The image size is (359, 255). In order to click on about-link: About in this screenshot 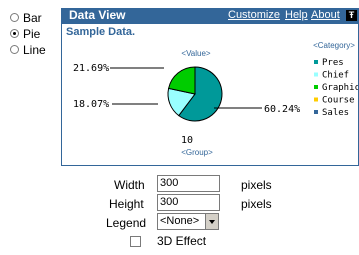, I will do `click(325, 15)`.